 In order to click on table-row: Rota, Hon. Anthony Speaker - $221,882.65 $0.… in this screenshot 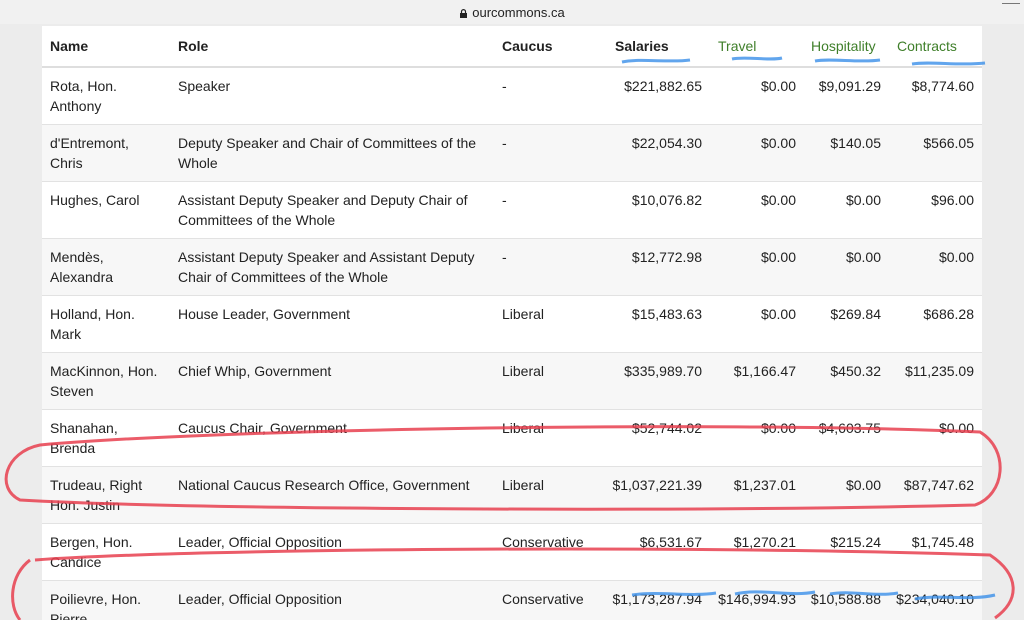, I will do `click(512, 96)`.